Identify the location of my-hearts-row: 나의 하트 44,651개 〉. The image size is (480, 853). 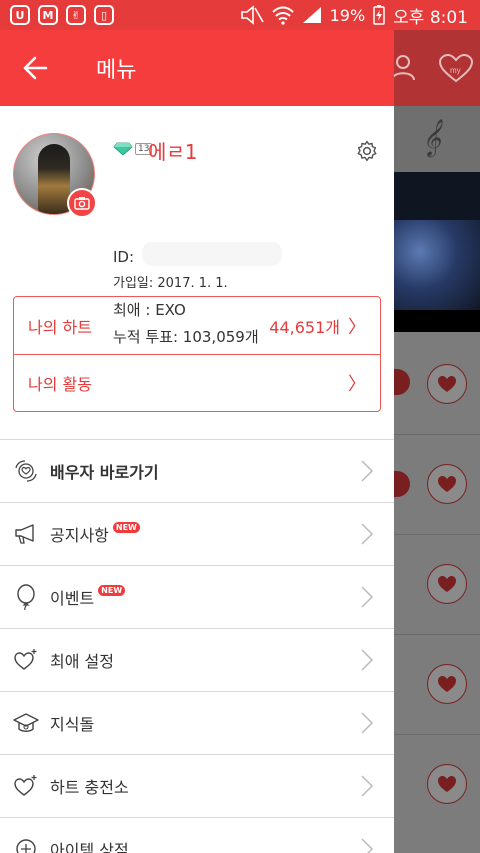
(197, 325).